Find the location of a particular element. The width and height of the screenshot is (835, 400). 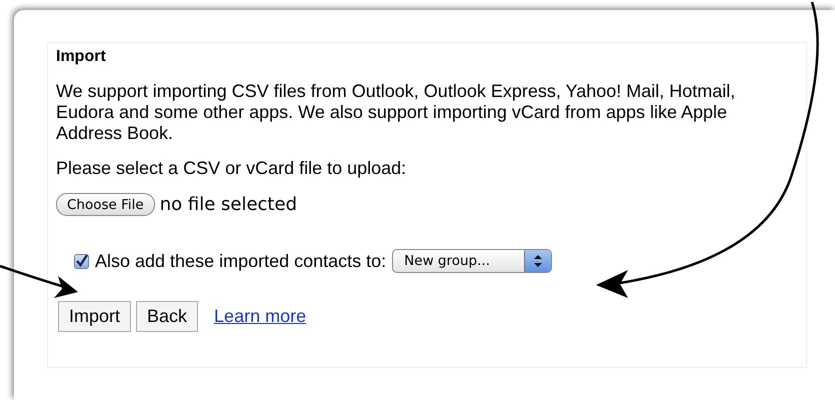

choose-file-button: Choose File is located at coordinates (105, 204).